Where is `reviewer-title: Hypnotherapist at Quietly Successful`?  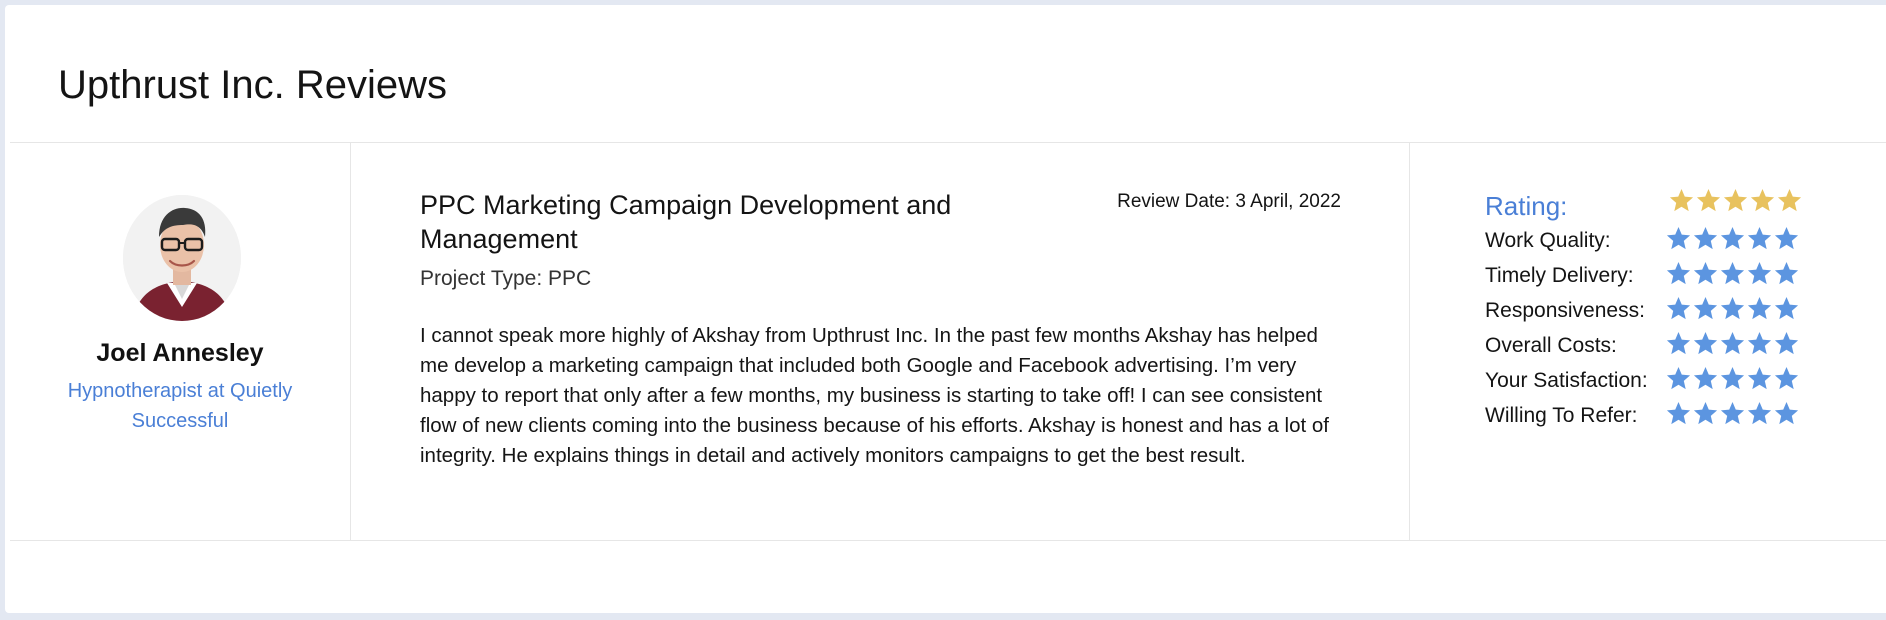 reviewer-title: Hypnotherapist at Quietly Successful is located at coordinates (180, 406).